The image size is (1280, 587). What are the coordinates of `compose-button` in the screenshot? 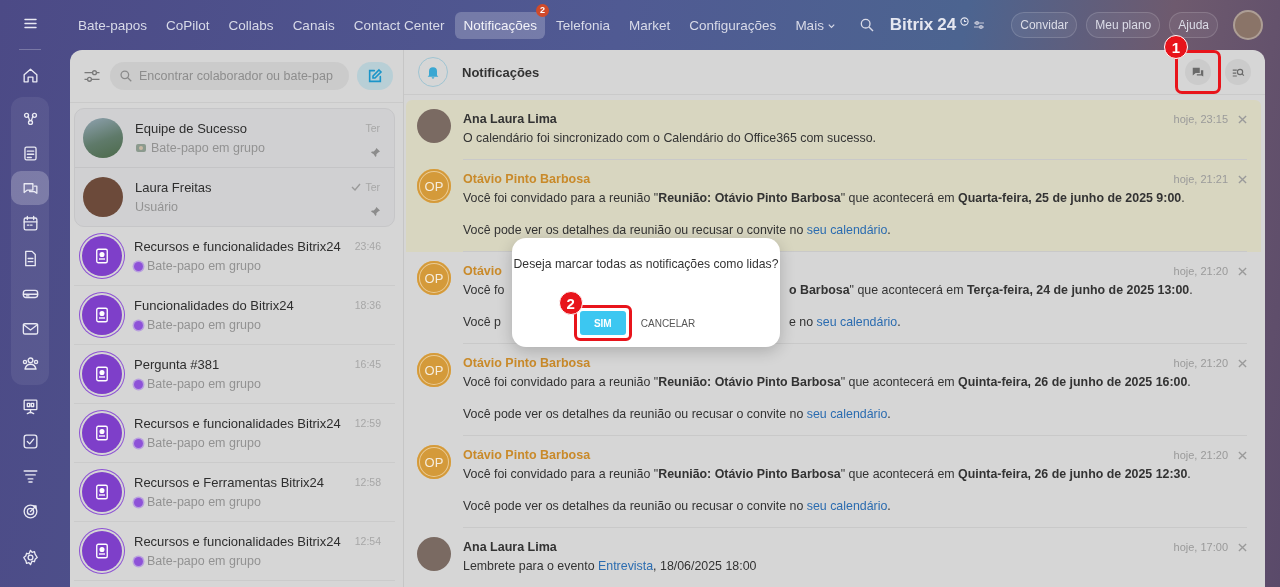 It's located at (375, 76).